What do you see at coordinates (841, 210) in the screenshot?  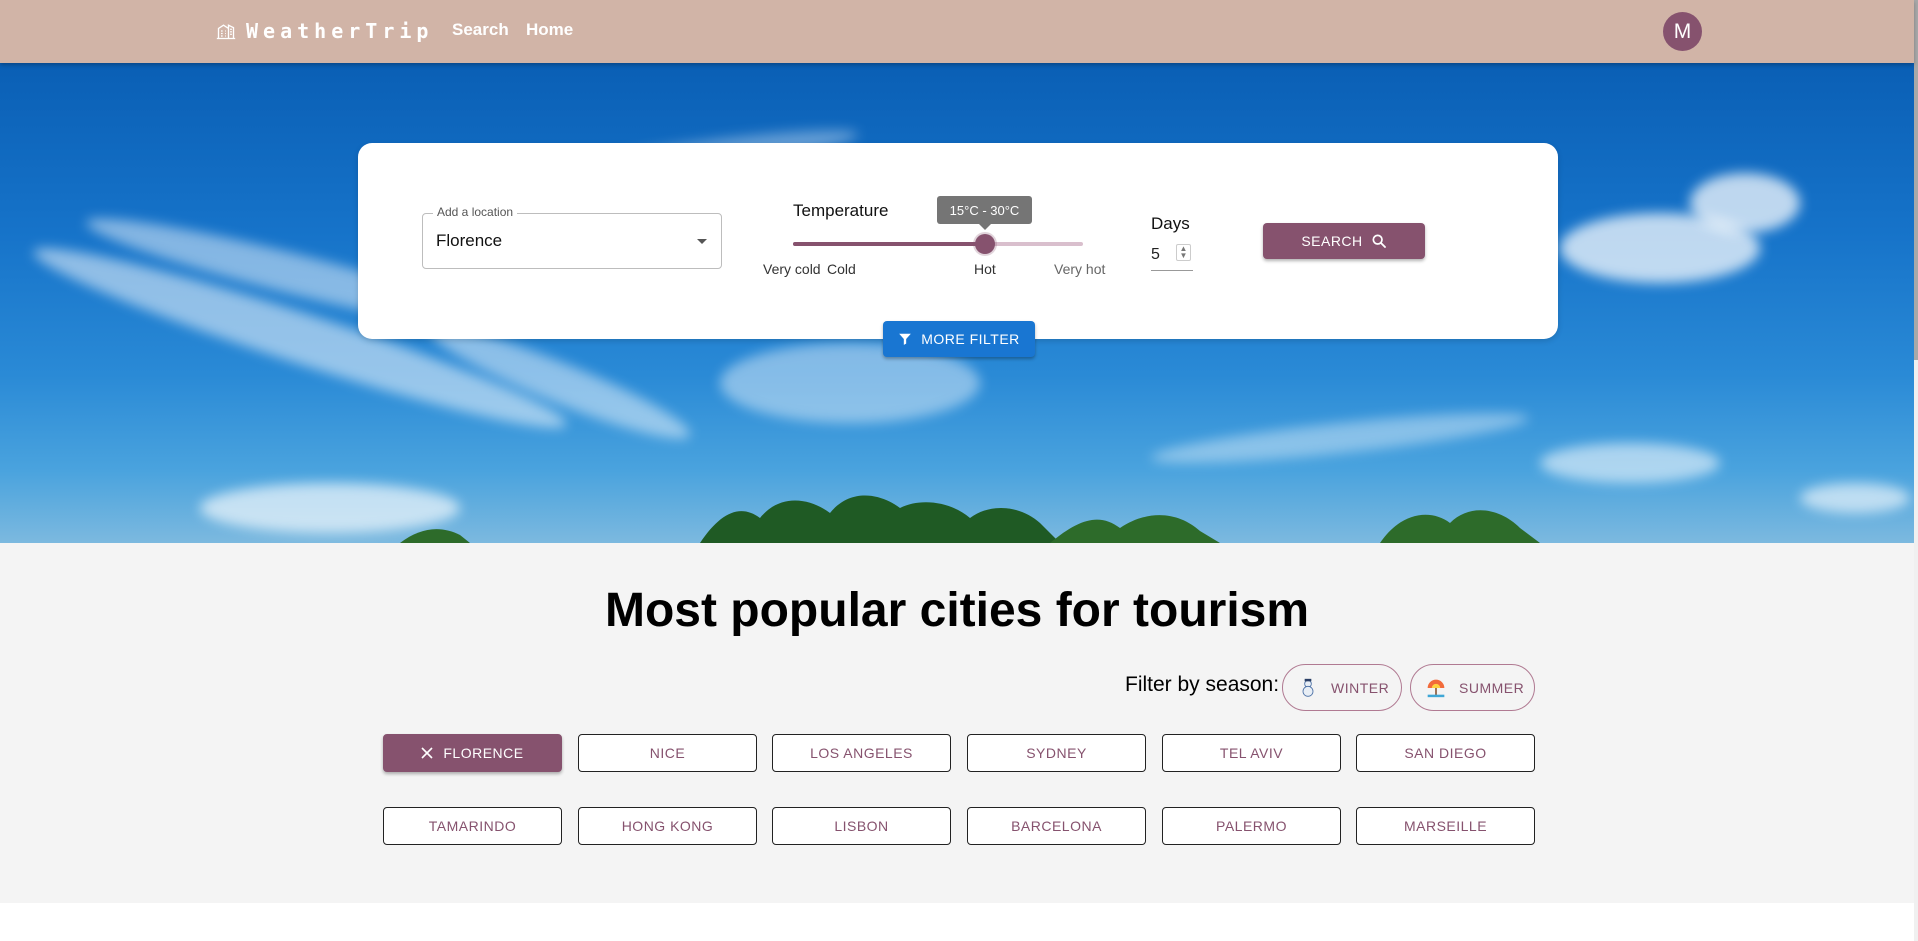 I see `temperature-label: Temperature` at bounding box center [841, 210].